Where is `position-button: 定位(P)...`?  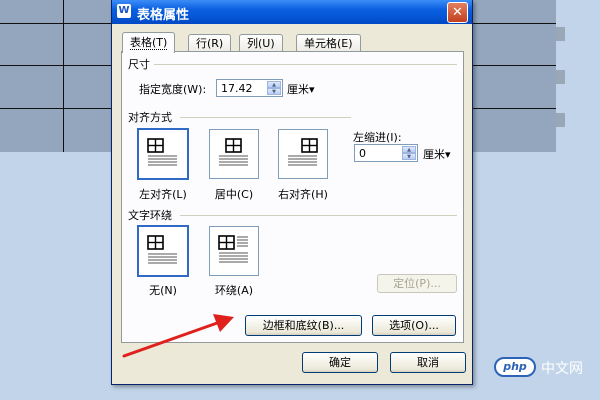 position-button: 定位(P)... is located at coordinates (417, 283).